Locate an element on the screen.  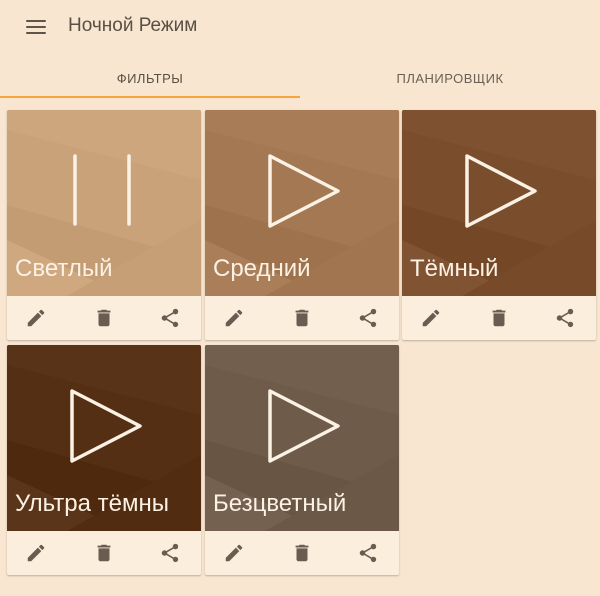
filter-card-dark: Тёмный is located at coordinates (499, 225).